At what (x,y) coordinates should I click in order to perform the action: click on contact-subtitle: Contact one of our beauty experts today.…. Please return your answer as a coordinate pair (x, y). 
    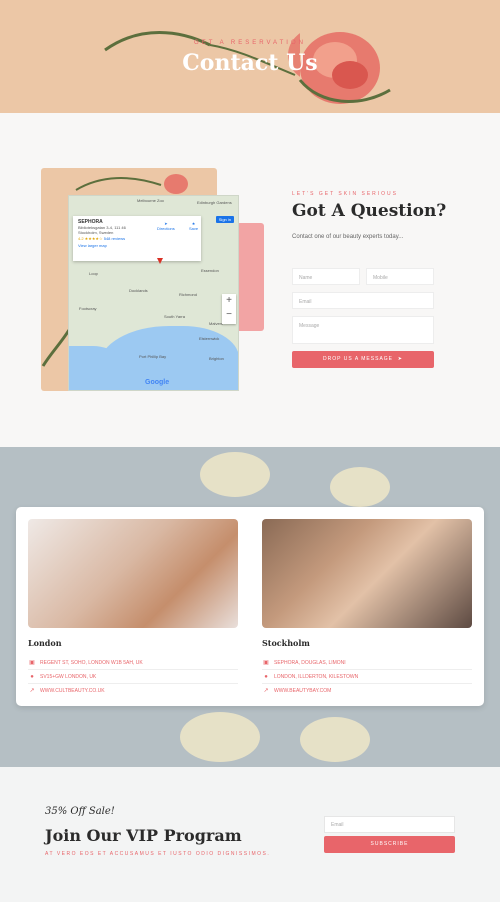
    Looking at the image, I should click on (348, 237).